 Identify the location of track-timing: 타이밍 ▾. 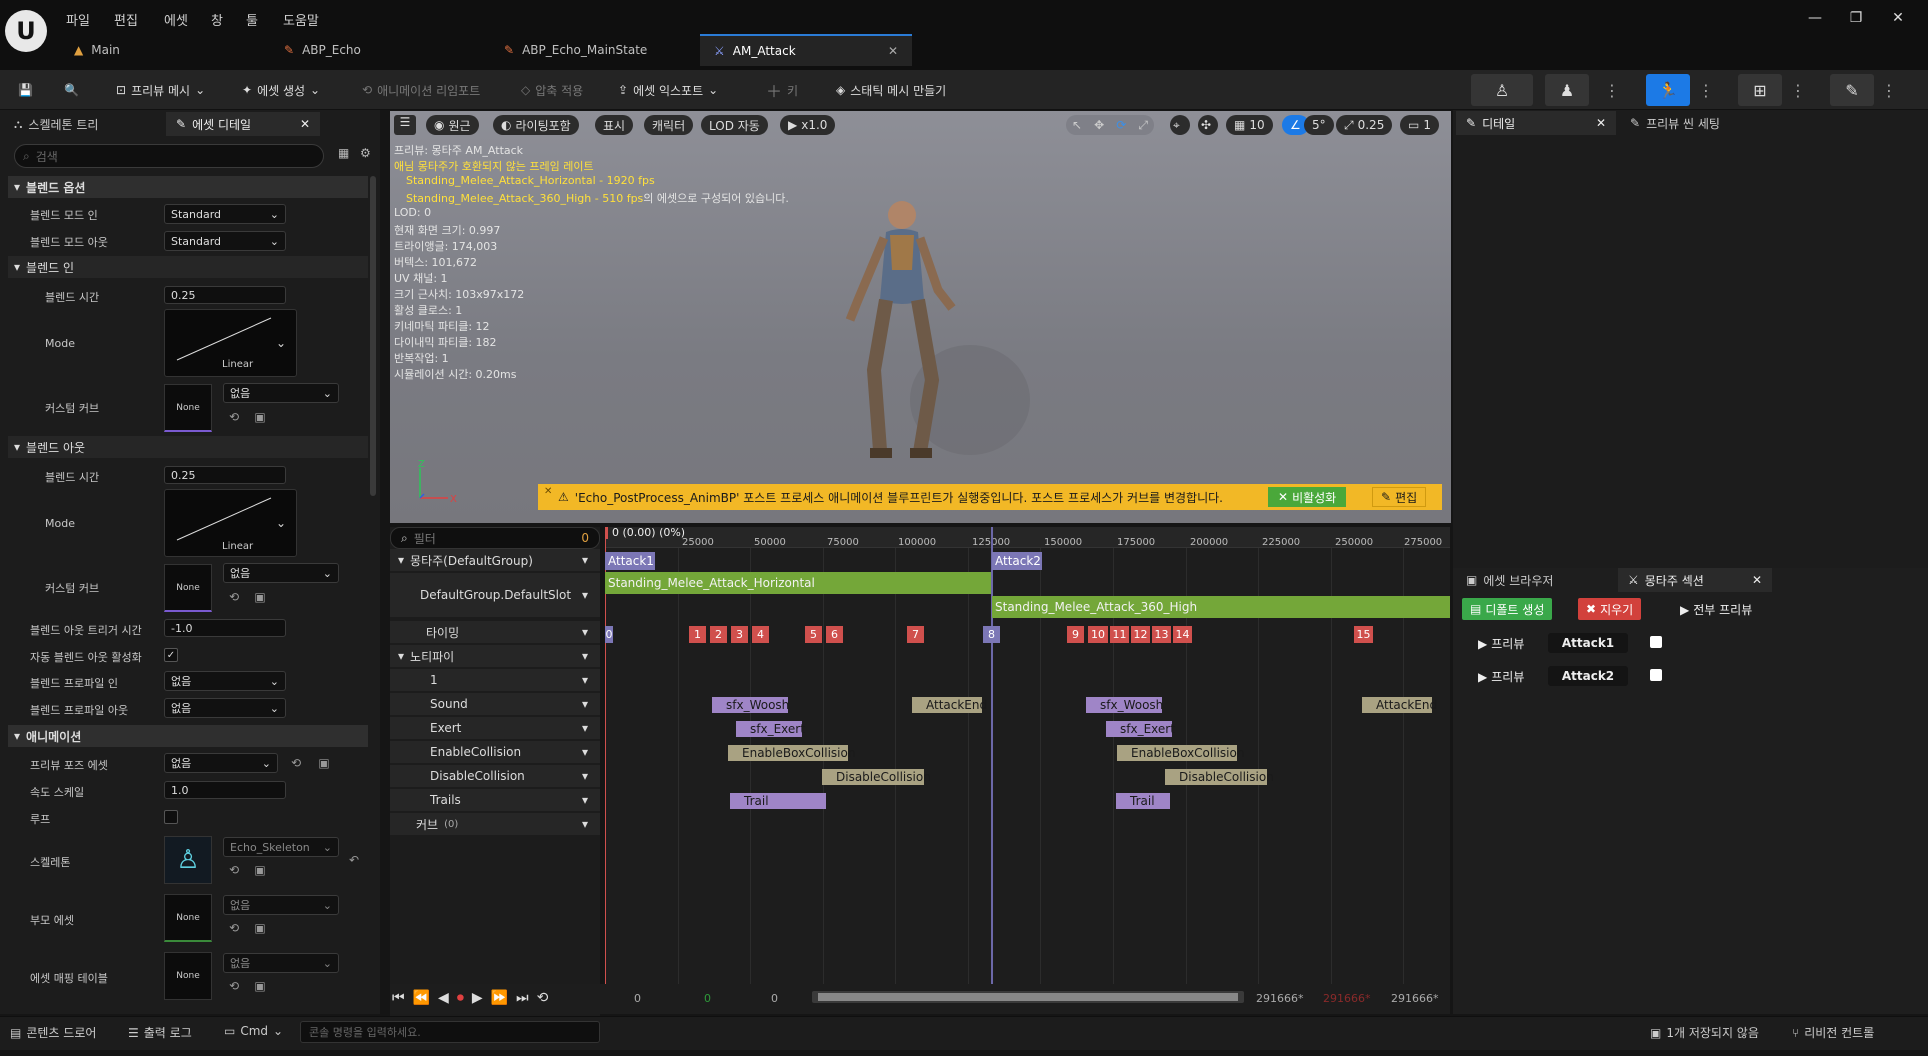
(495, 632).